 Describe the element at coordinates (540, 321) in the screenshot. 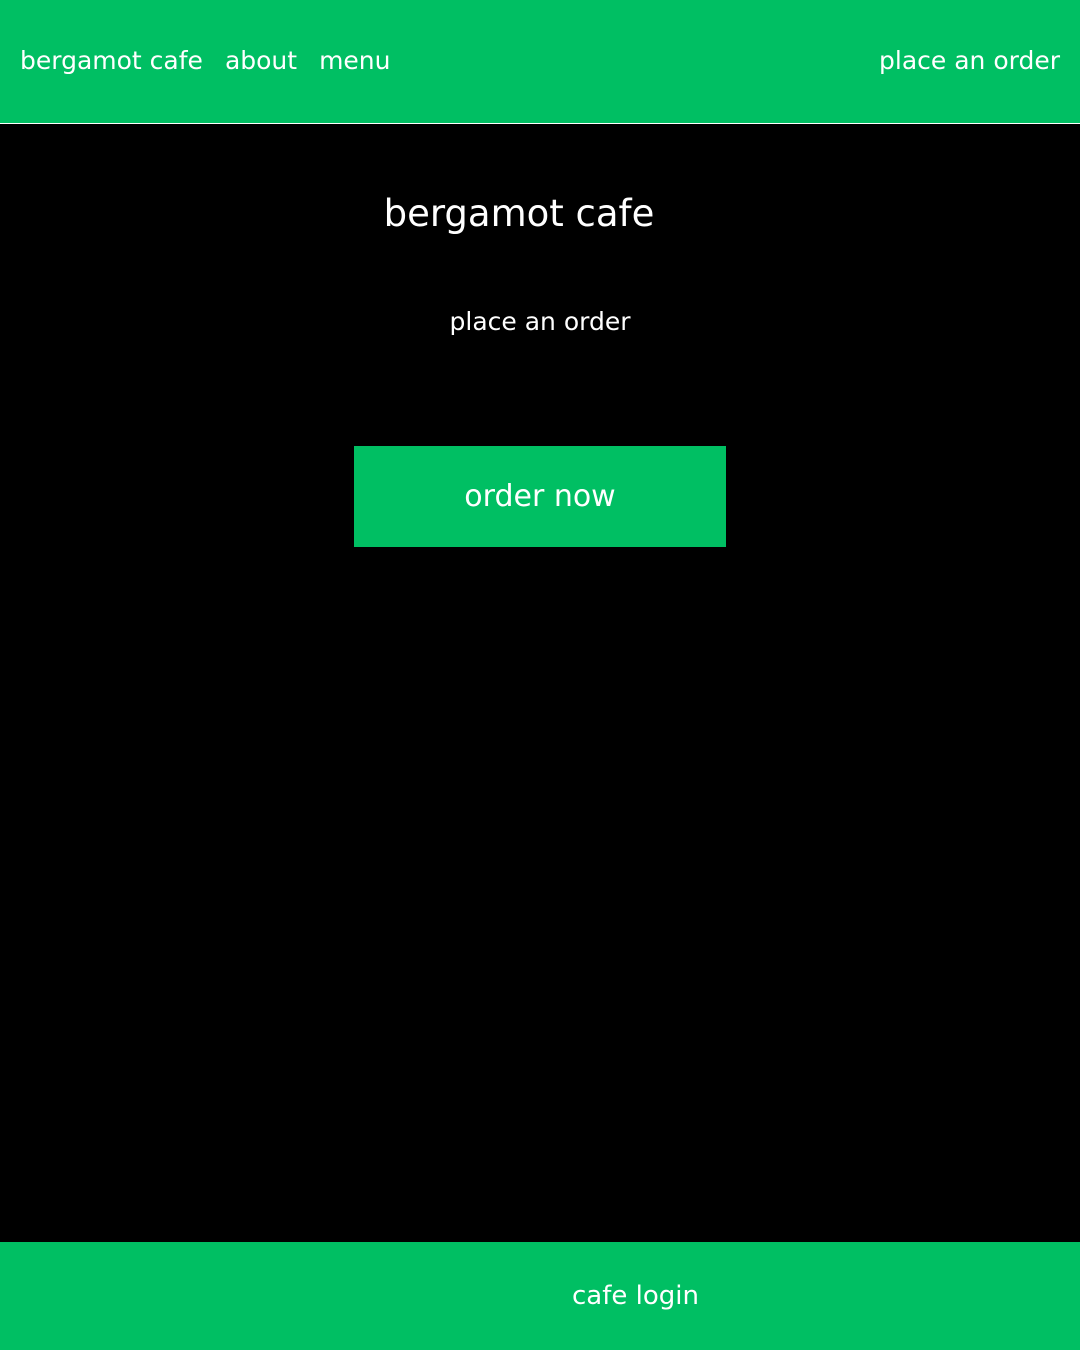

I see `page-subtitle: place an order` at that location.